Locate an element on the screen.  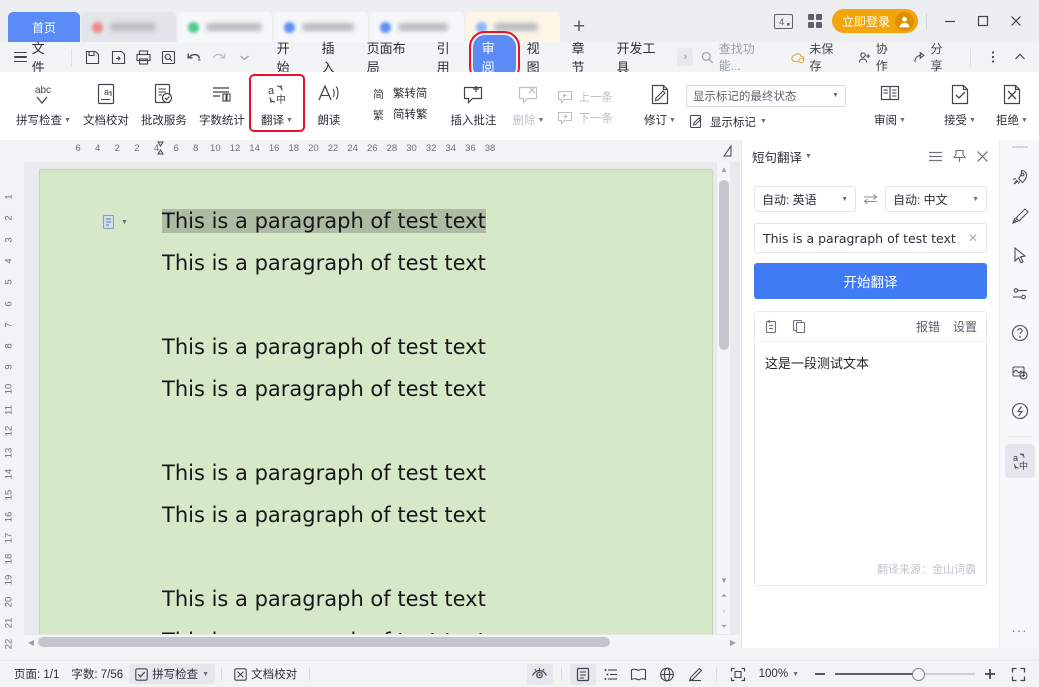
file-menu-button: 文件 is located at coordinates (35, 58).